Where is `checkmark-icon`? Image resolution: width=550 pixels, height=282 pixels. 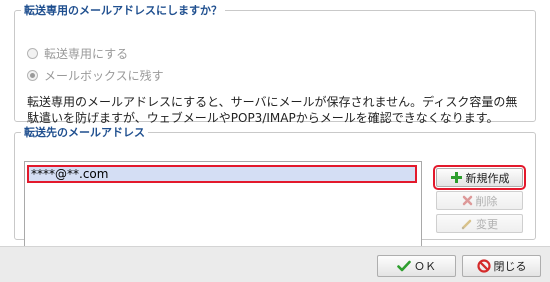 checkmark-icon is located at coordinates (404, 266).